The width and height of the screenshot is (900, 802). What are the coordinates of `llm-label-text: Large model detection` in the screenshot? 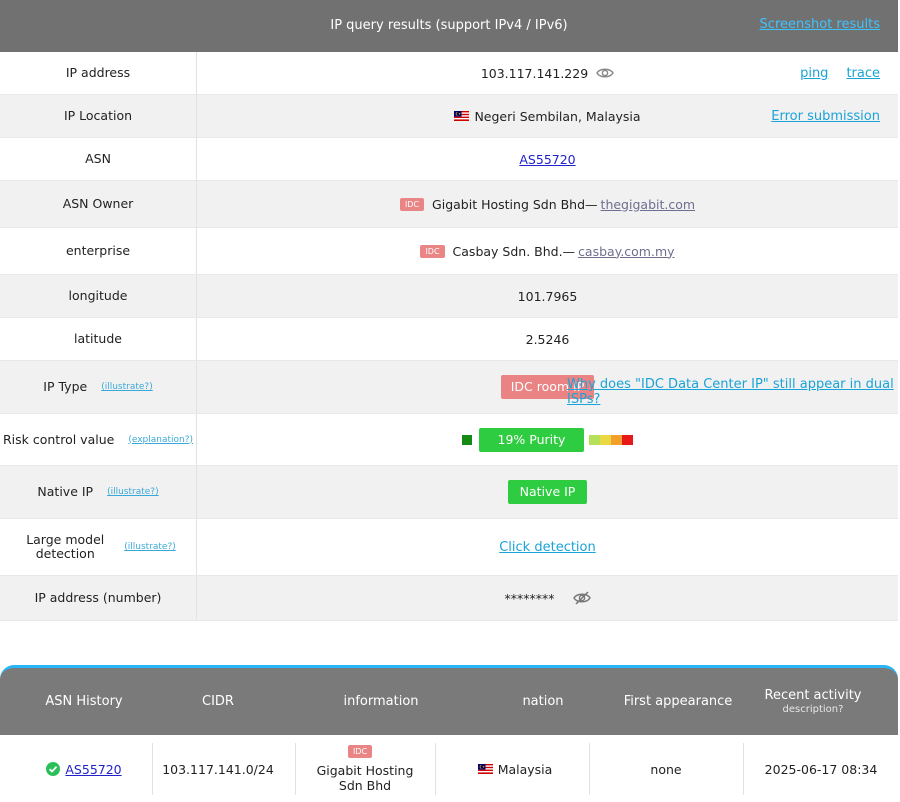 It's located at (65, 546).